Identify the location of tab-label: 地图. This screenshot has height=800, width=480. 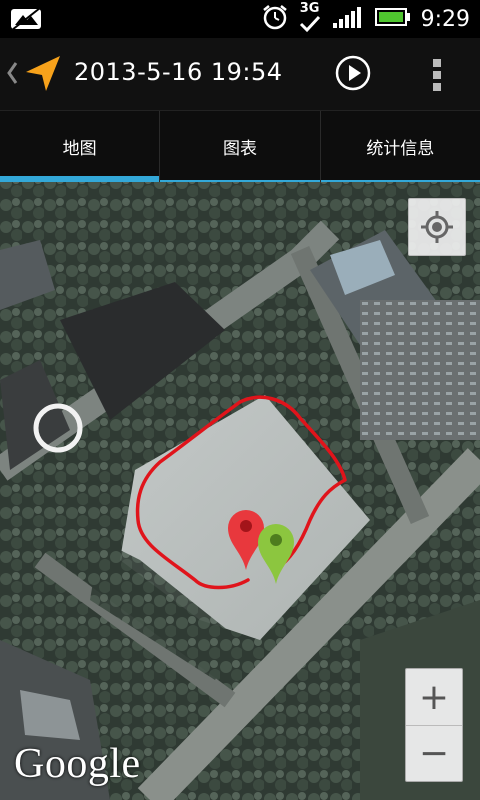
(79, 149).